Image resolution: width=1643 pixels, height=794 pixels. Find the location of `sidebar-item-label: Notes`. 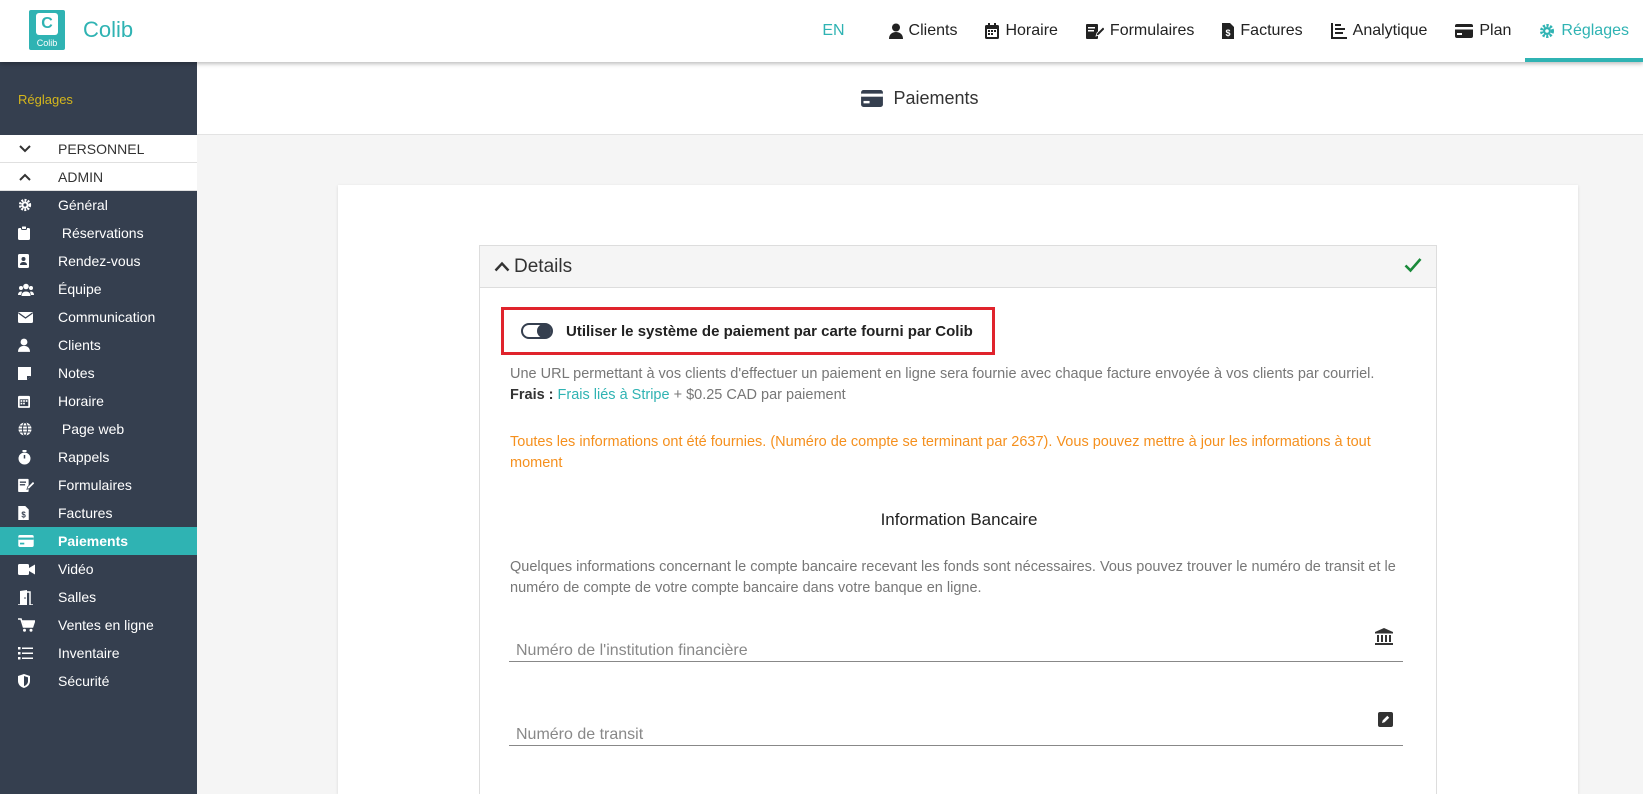

sidebar-item-label: Notes is located at coordinates (76, 373).